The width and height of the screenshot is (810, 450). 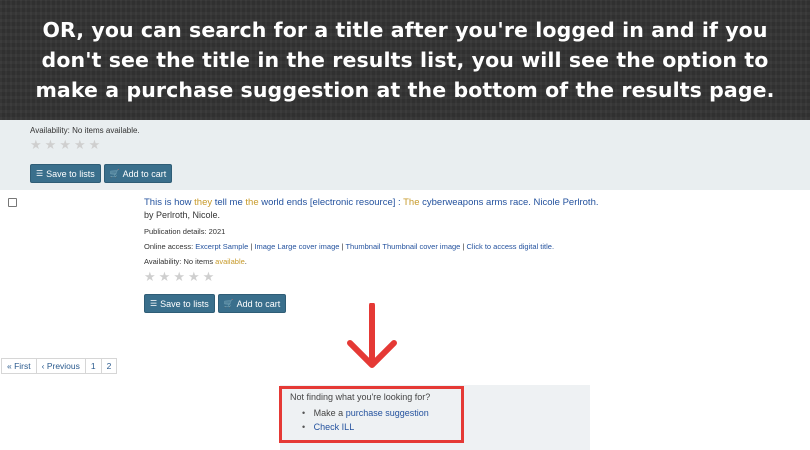 What do you see at coordinates (511, 246) in the screenshot?
I see `digital-title-link: Click to access digital title.` at bounding box center [511, 246].